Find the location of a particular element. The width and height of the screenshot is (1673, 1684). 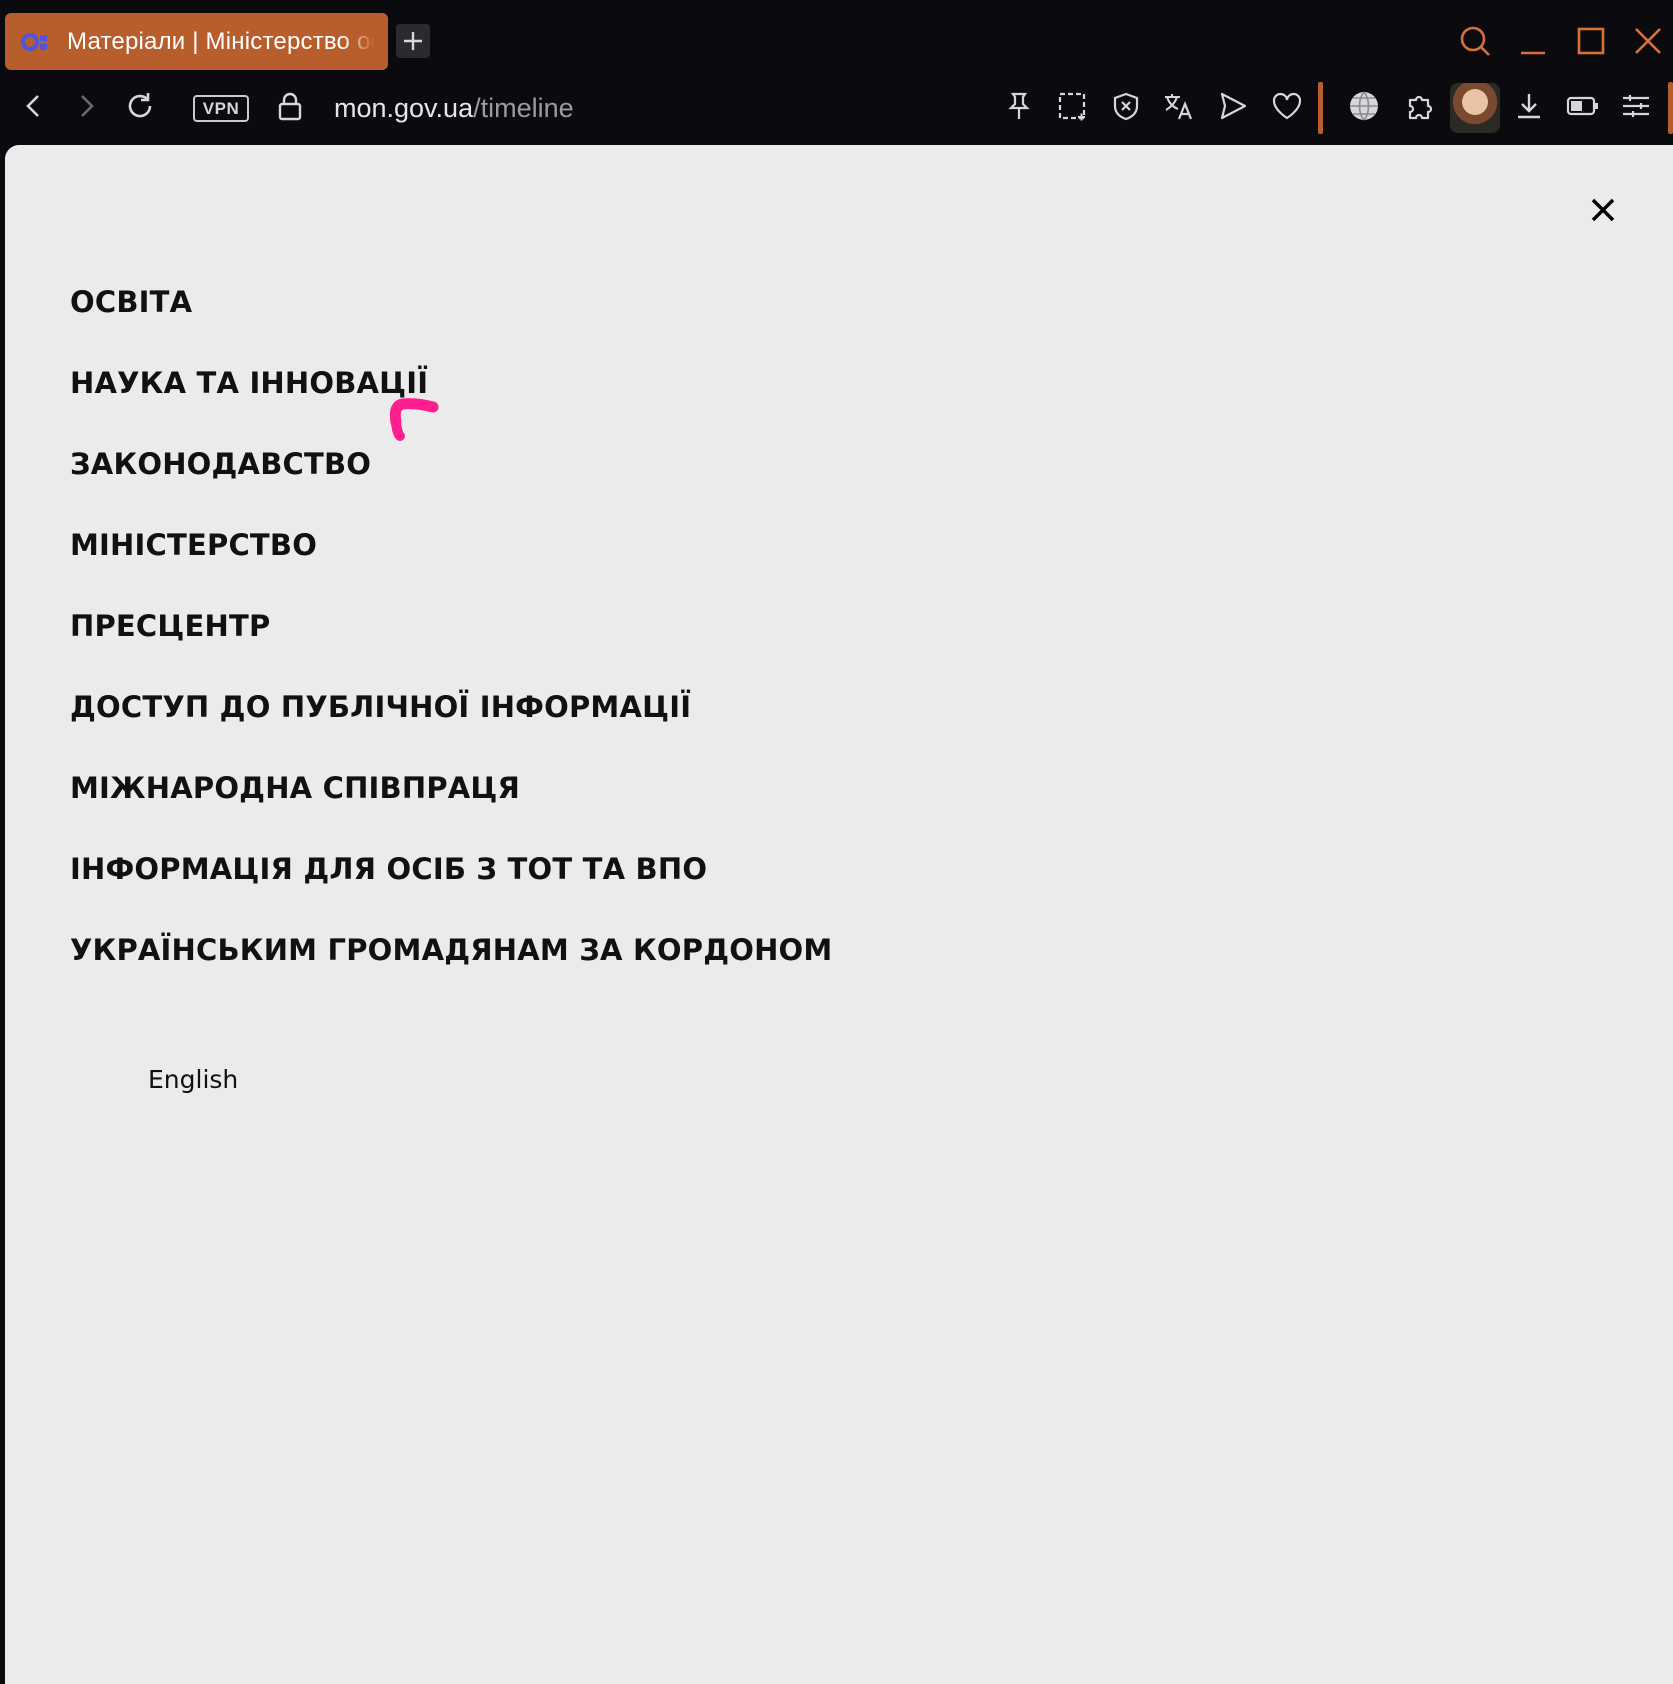

translate-button is located at coordinates (1179, 106).